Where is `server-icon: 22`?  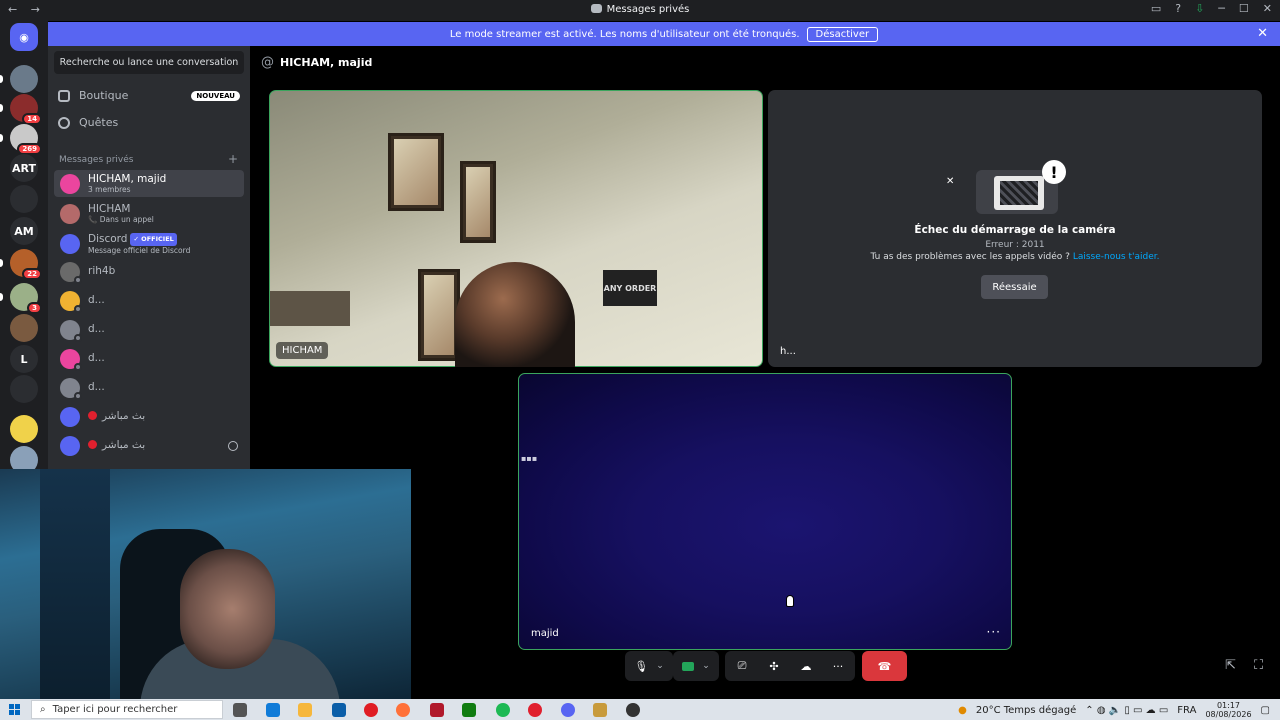
server-icon: 22 is located at coordinates (26, 264).